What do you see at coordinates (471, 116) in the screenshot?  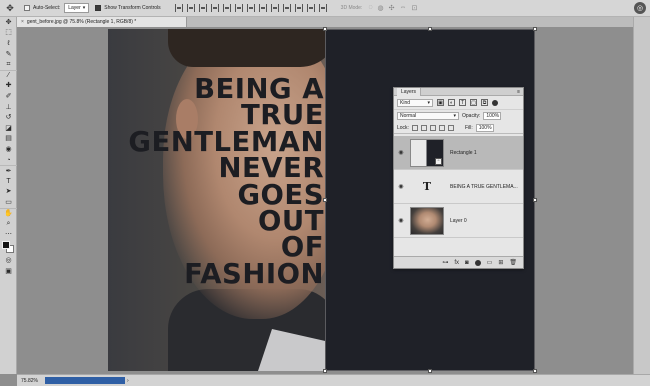 I see `opacity-label: Opacity:` at bounding box center [471, 116].